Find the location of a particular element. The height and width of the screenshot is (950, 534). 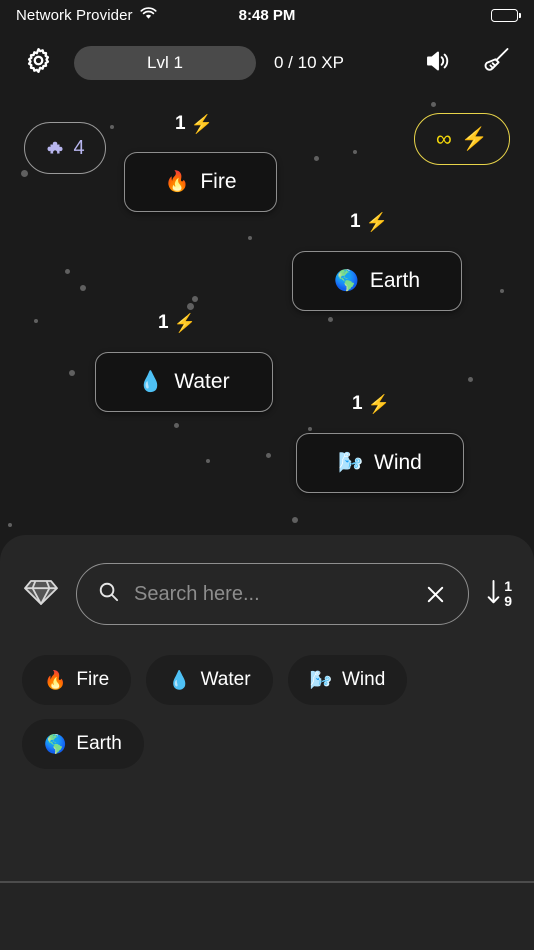

search-icon is located at coordinates (108, 594).